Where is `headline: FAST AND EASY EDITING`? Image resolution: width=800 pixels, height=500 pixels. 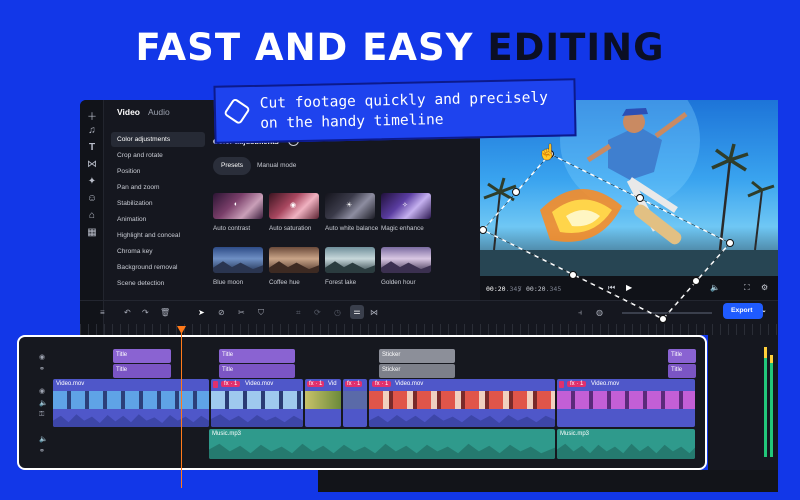
headline: FAST AND EASY EDITING is located at coordinates (400, 47).